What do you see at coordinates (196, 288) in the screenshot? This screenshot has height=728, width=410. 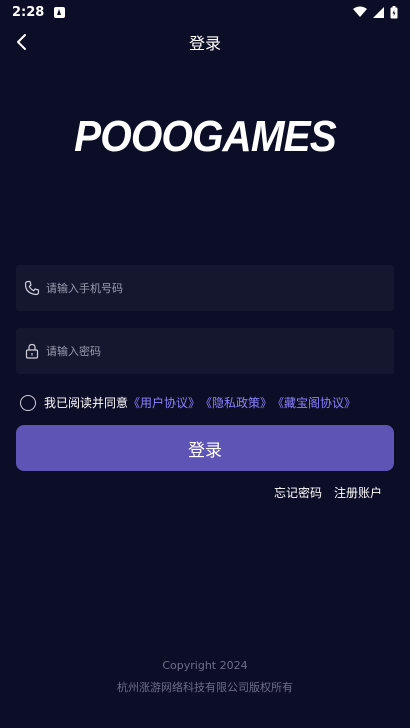 I see `phone-input` at bounding box center [196, 288].